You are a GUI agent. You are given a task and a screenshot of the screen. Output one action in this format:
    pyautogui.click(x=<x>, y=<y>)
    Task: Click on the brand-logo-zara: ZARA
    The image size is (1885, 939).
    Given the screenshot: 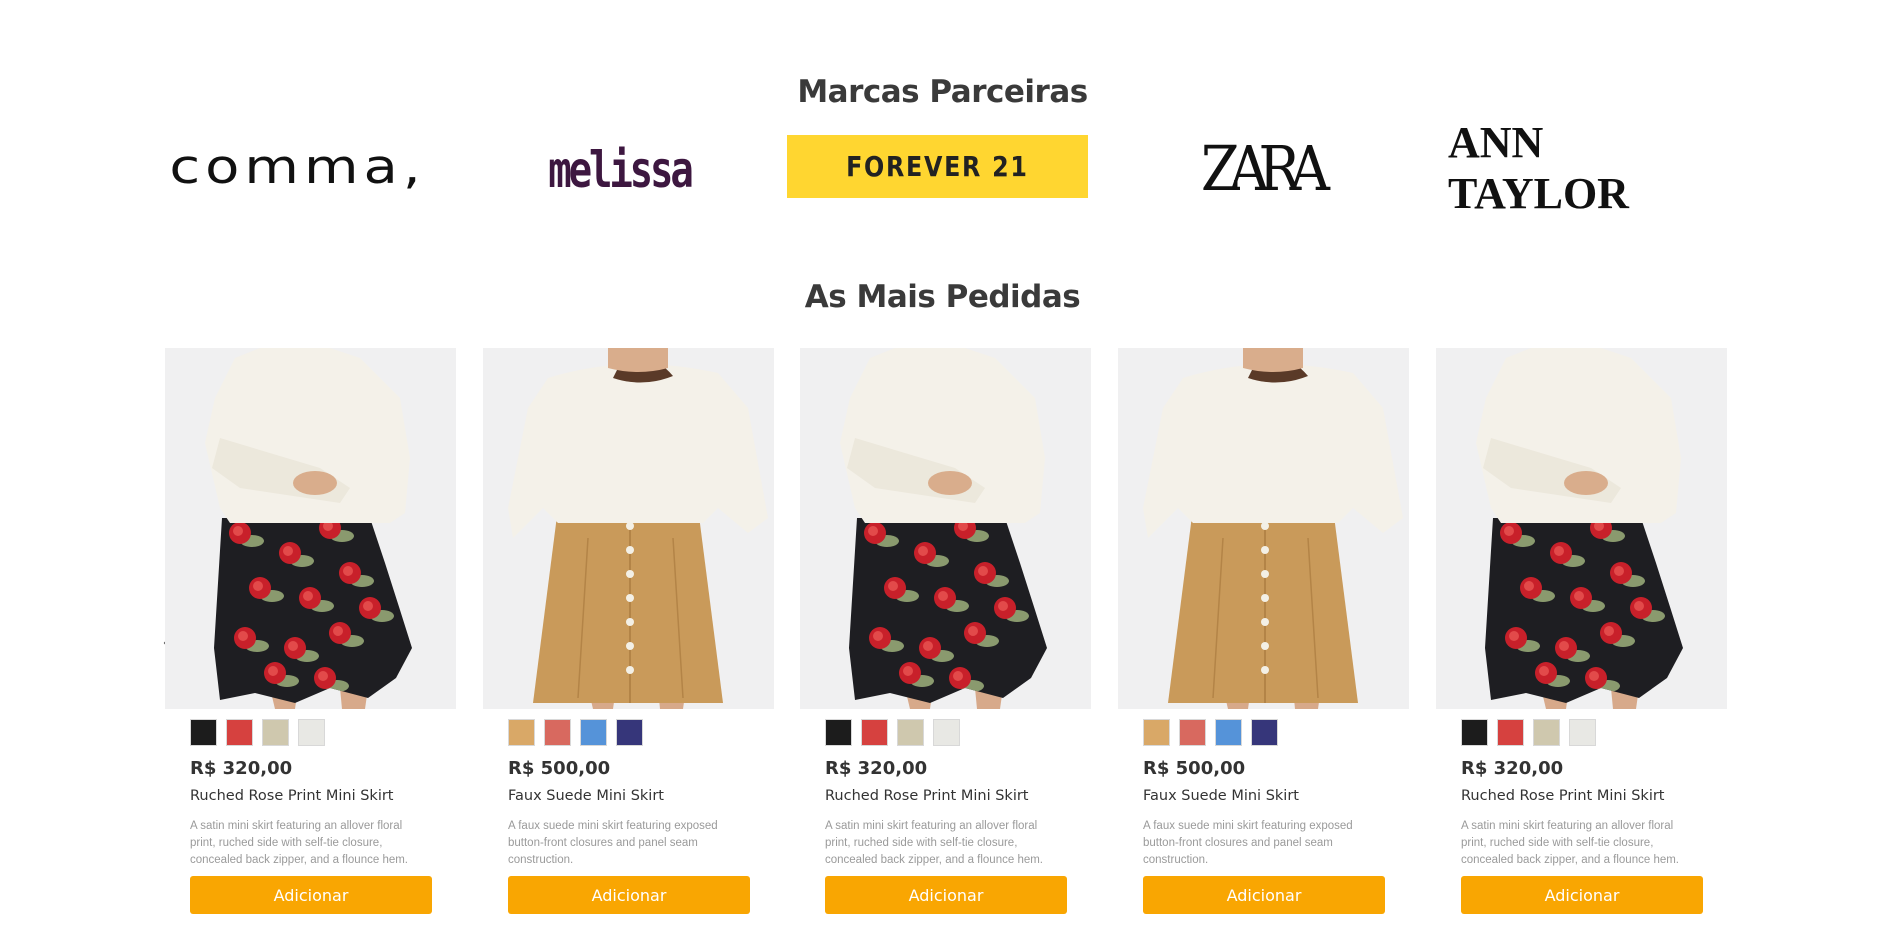 What is the action you would take?
    pyautogui.click(x=1265, y=168)
    